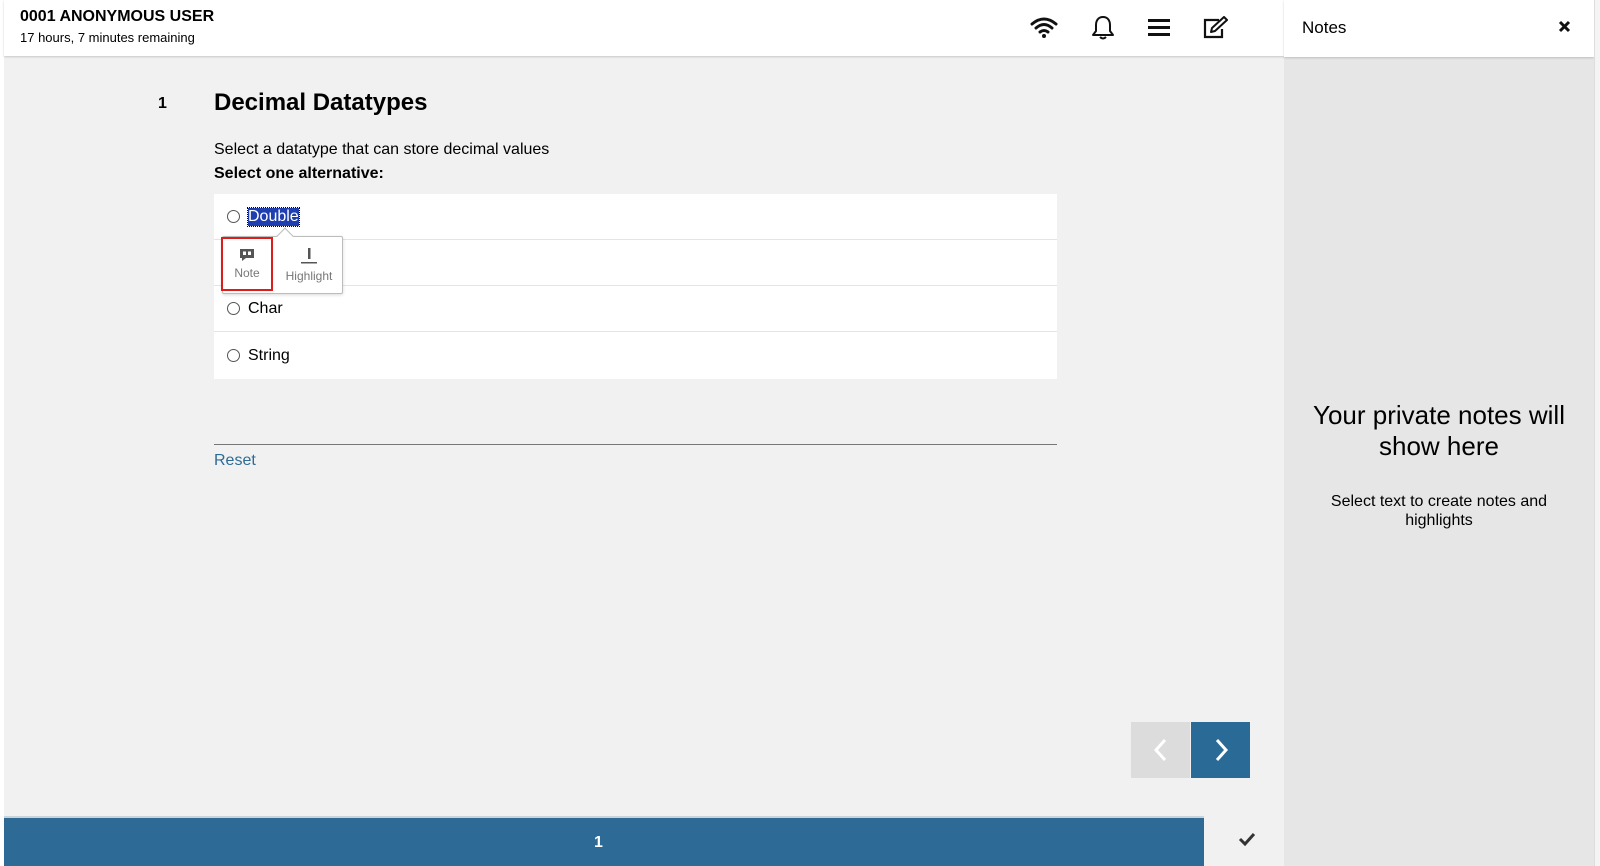 This screenshot has height=866, width=1600. What do you see at coordinates (162, 103) in the screenshot?
I see `question-number: 1` at bounding box center [162, 103].